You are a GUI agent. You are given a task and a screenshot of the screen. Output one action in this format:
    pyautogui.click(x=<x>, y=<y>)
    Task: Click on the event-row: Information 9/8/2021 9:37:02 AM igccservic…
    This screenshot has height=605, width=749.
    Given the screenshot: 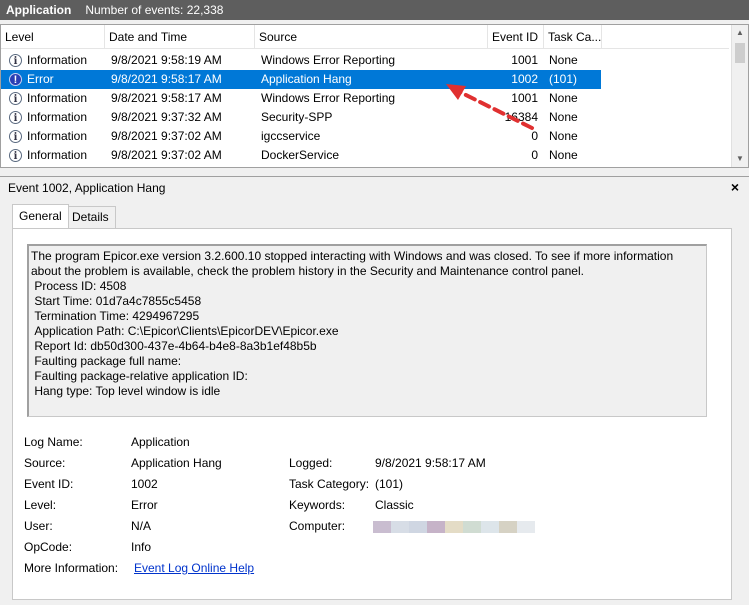 What is the action you would take?
    pyautogui.click(x=301, y=137)
    